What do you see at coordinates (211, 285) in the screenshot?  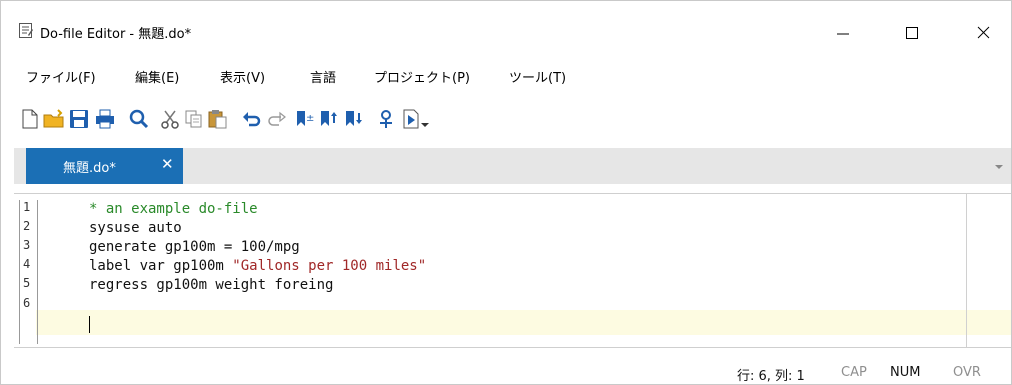 I see `code-line: regress gp100m weight foreing` at bounding box center [211, 285].